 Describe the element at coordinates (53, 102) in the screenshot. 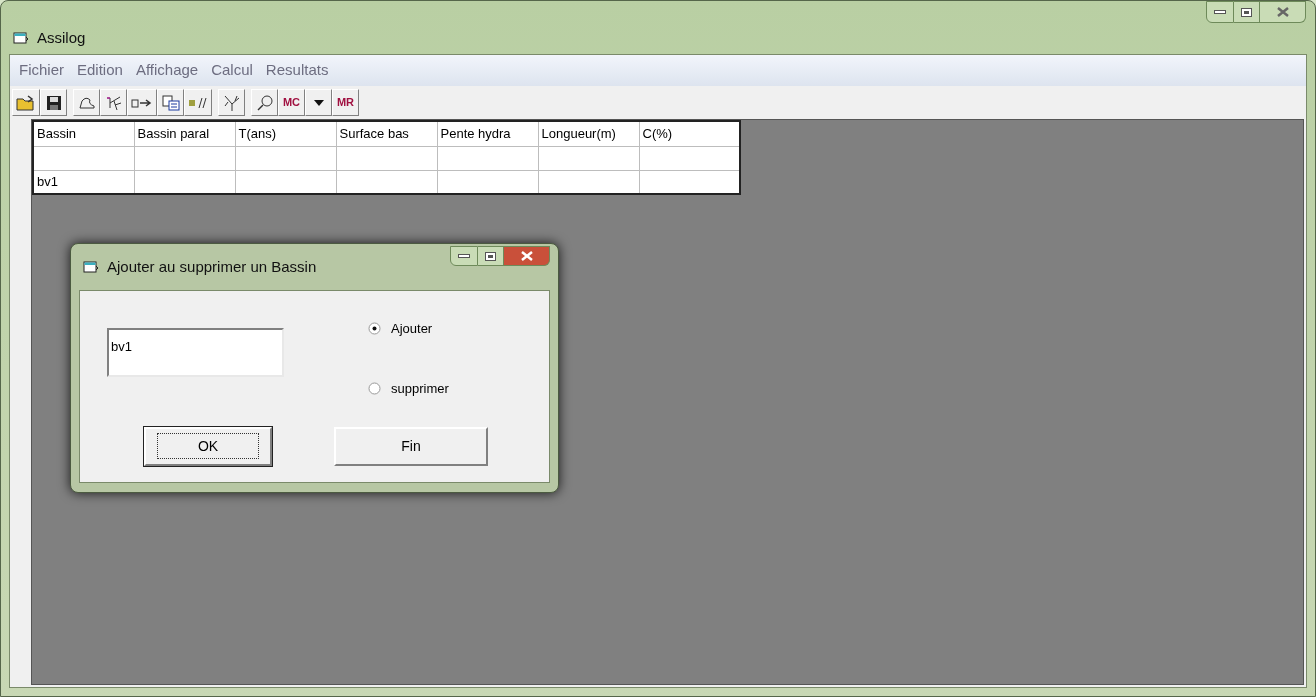

I see `save-button` at that location.